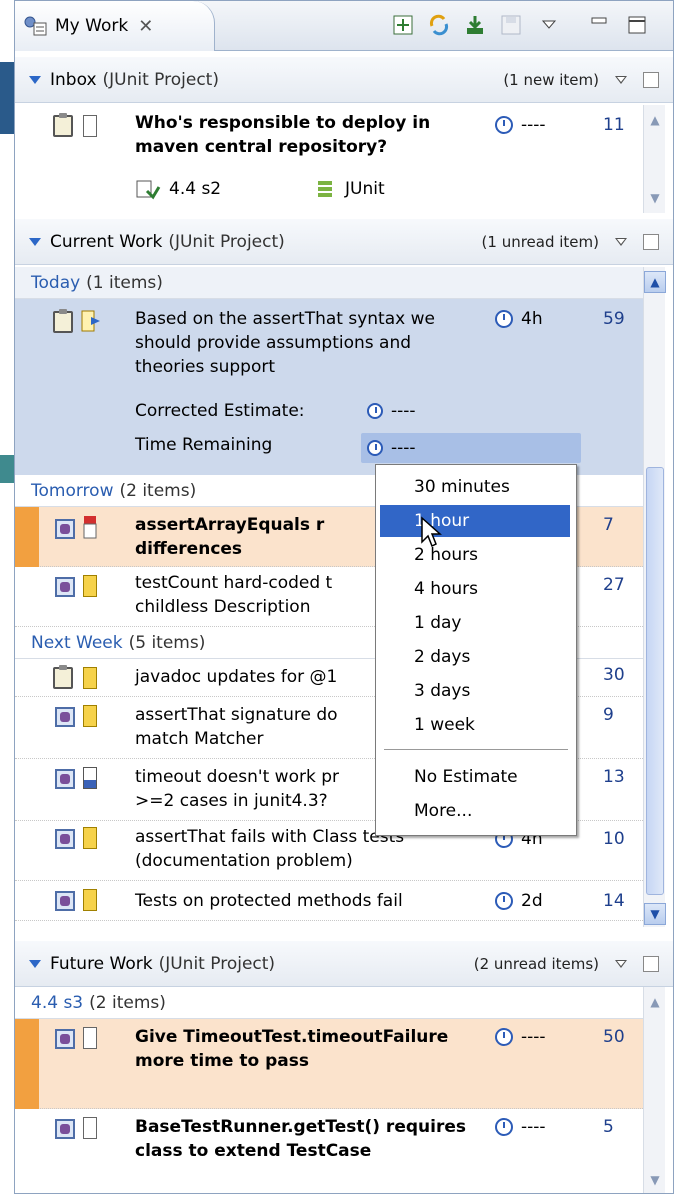  I want to click on group-name: Next Week, so click(77, 642).